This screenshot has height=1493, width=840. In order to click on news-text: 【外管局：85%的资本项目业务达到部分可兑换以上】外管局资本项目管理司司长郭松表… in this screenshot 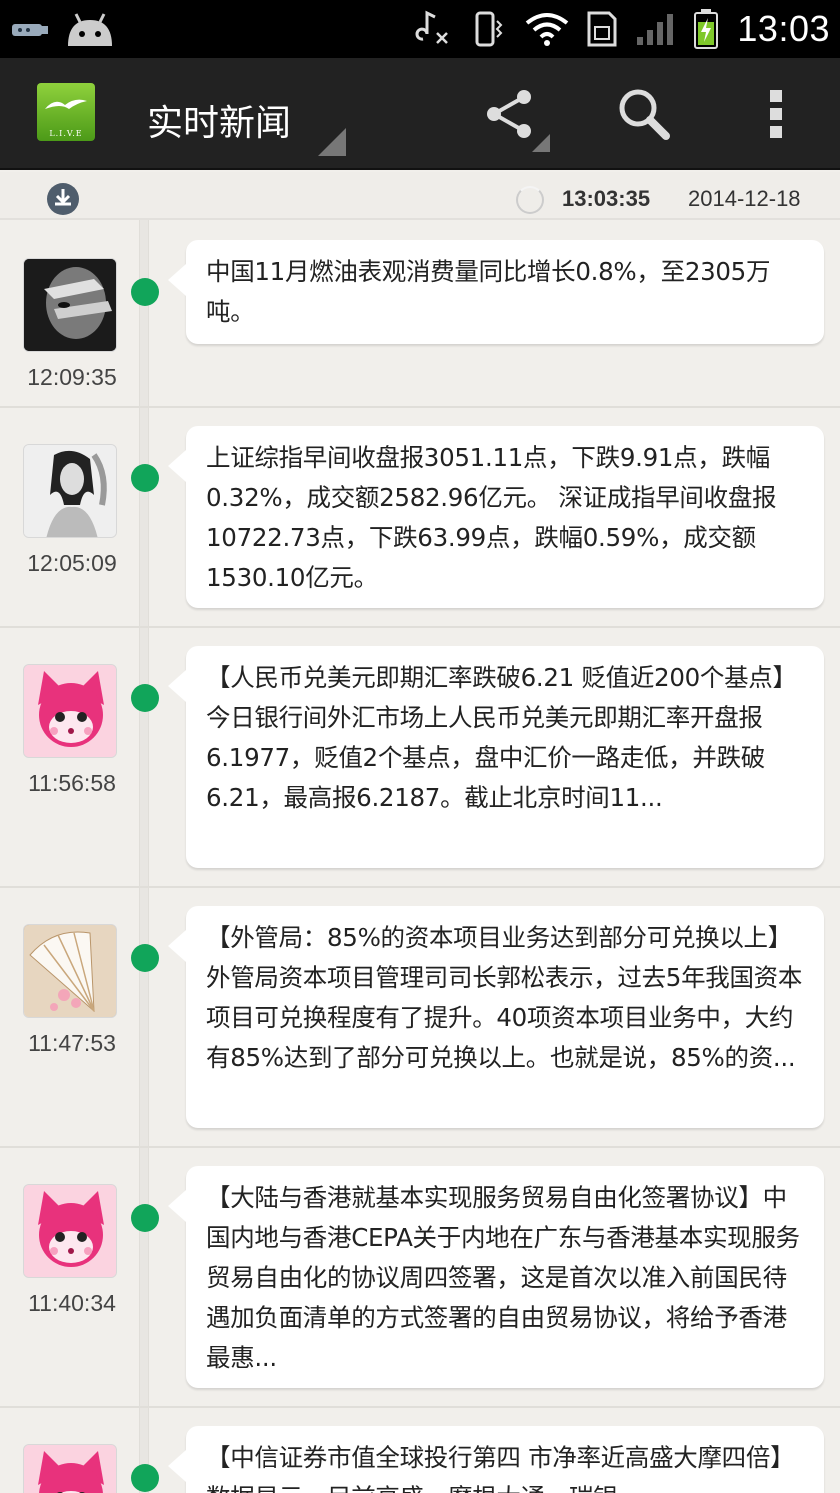, I will do `click(504, 997)`.